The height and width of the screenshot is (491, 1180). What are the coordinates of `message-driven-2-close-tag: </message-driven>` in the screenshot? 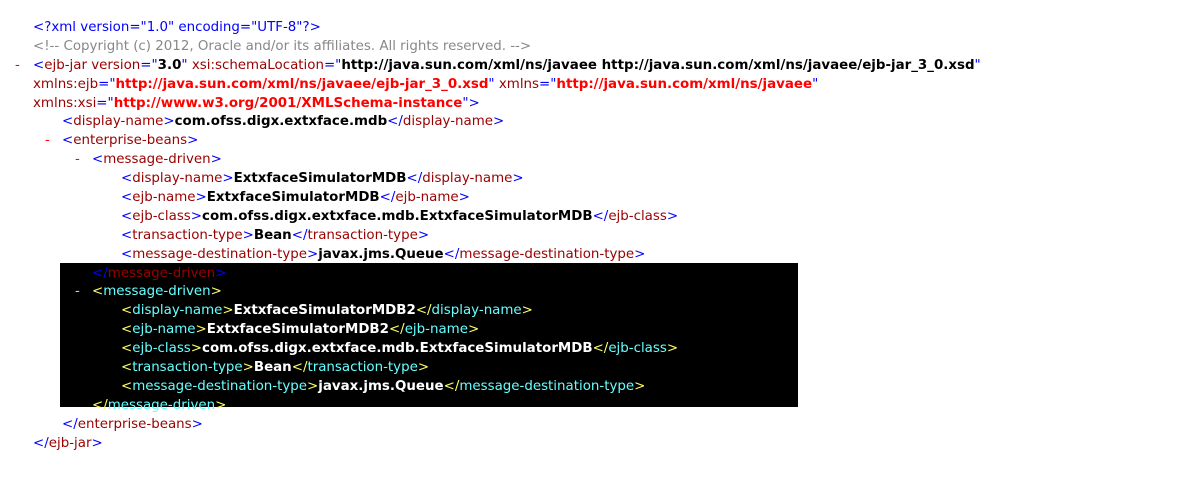 It's located at (159, 405).